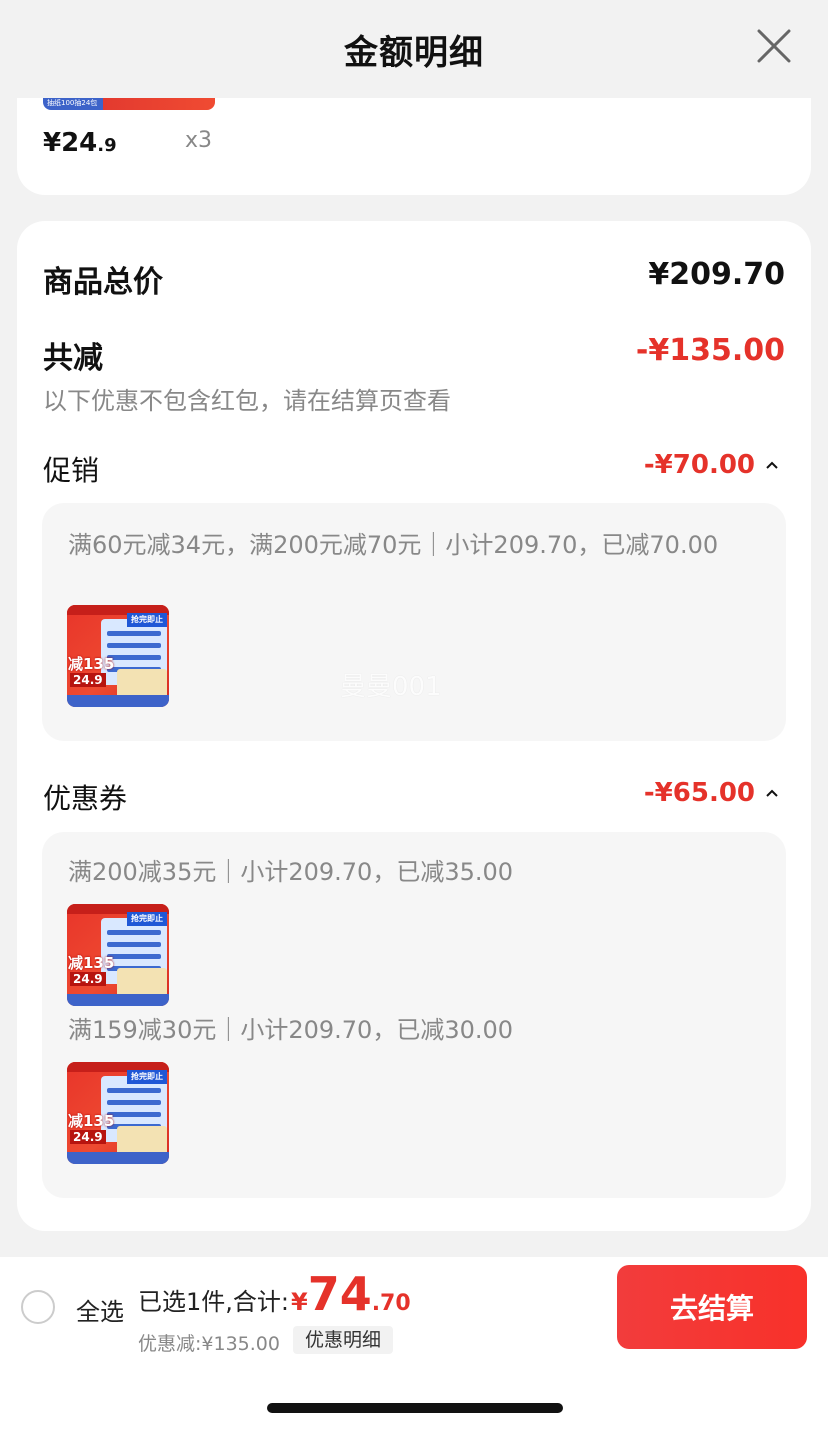  Describe the element at coordinates (72, 103) in the screenshot. I see `thumb-caption: 抽纸100抽24包` at that location.